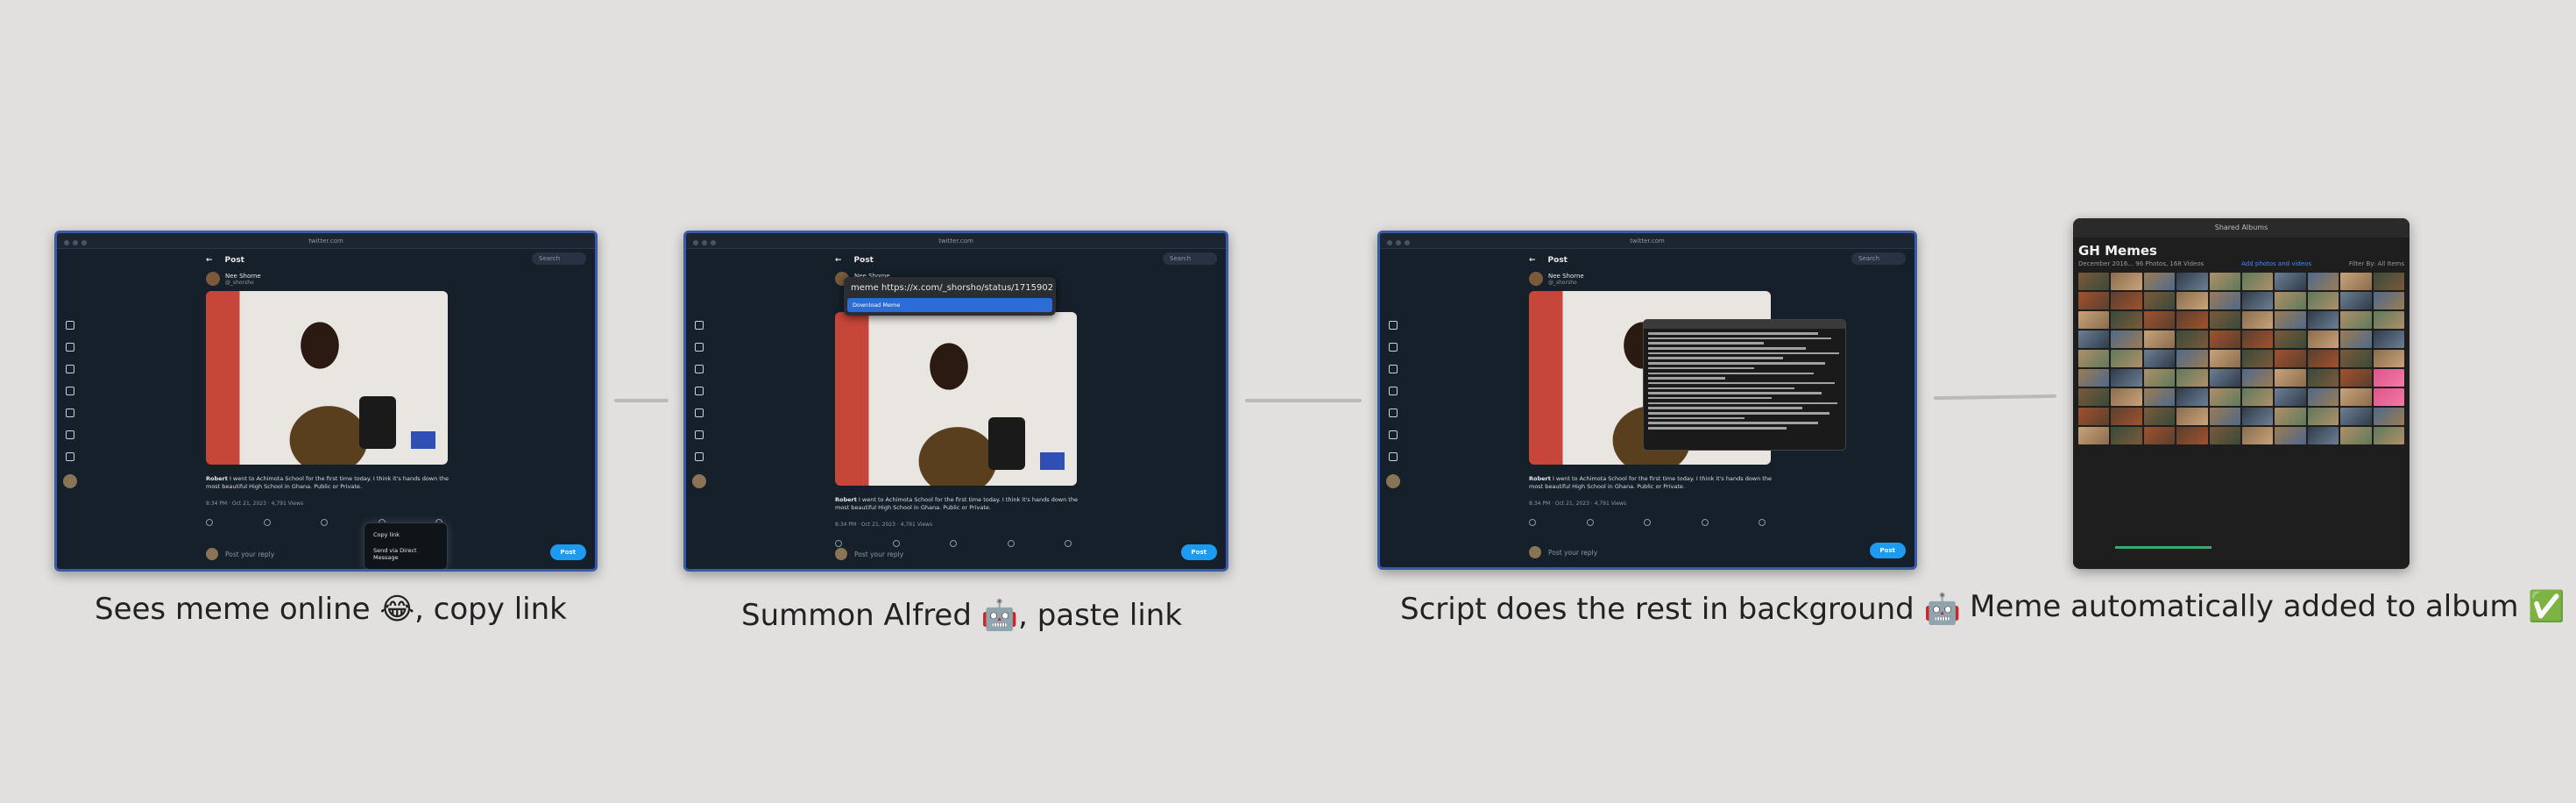 The height and width of the screenshot is (803, 2576). What do you see at coordinates (212, 554) in the screenshot?
I see `reply-avatar` at bounding box center [212, 554].